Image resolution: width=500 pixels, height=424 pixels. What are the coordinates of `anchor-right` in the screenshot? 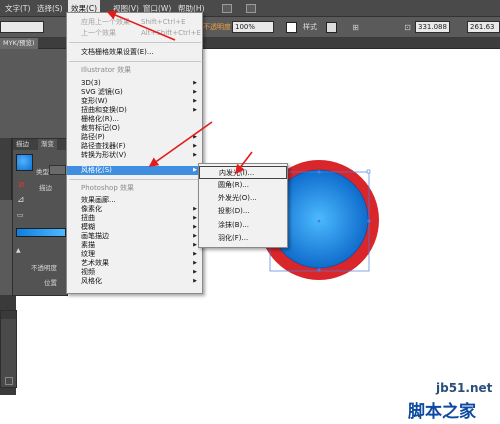 It's located at (369, 221).